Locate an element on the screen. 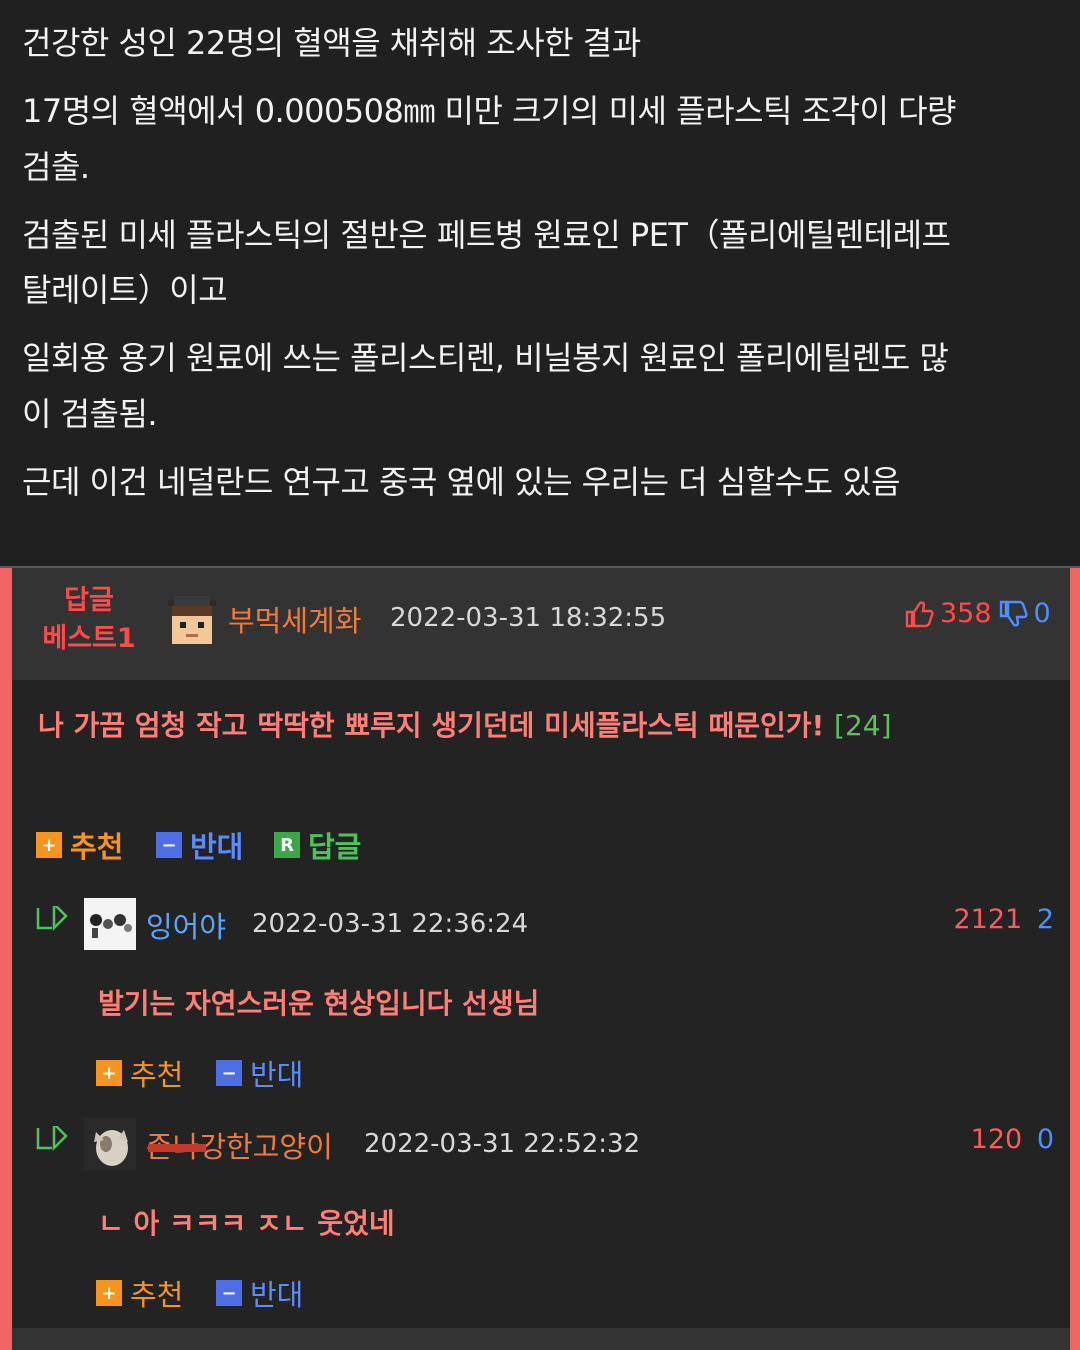 This screenshot has height=1350, width=1080. article-line: 건강한 성인 22명의 혈액을 채취해 조사한 결과 is located at coordinates (331, 43).